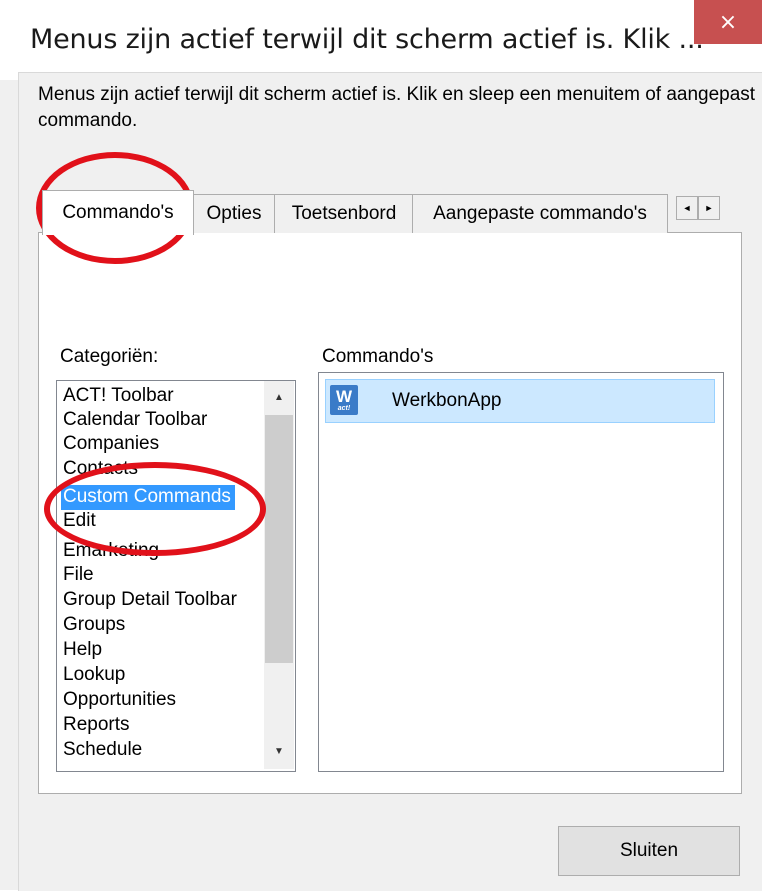  Describe the element at coordinates (120, 396) in the screenshot. I see `list-item: ACT! Toolbar` at that location.